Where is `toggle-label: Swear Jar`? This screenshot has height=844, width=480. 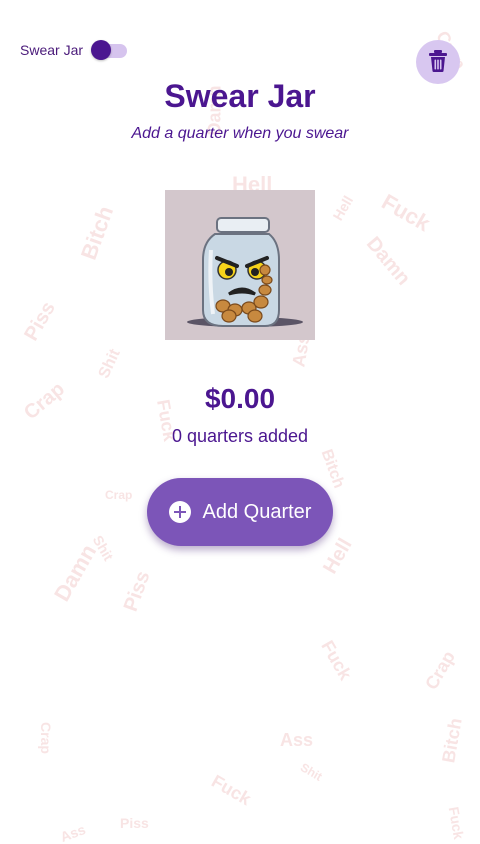
toggle-label: Swear Jar is located at coordinates (52, 50).